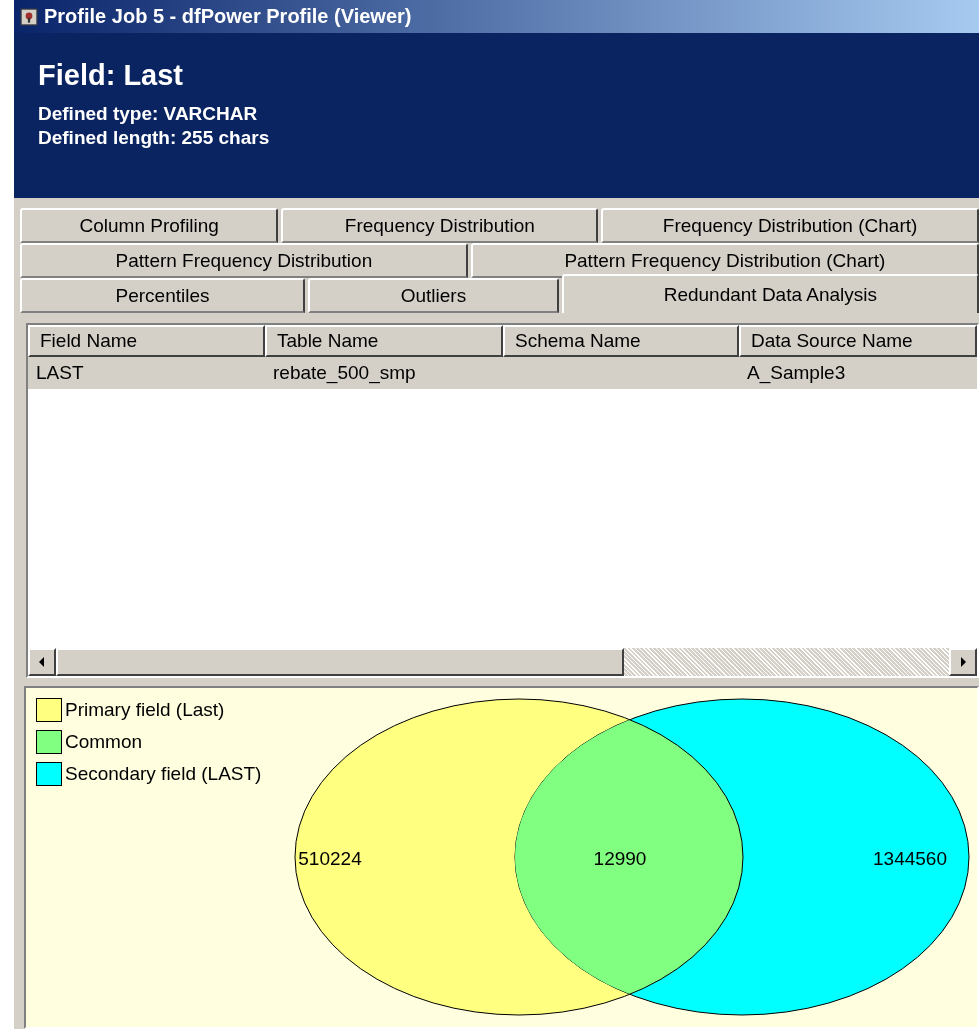 The height and width of the screenshot is (1029, 979). I want to click on horizontal-scrollbar, so click(502, 662).